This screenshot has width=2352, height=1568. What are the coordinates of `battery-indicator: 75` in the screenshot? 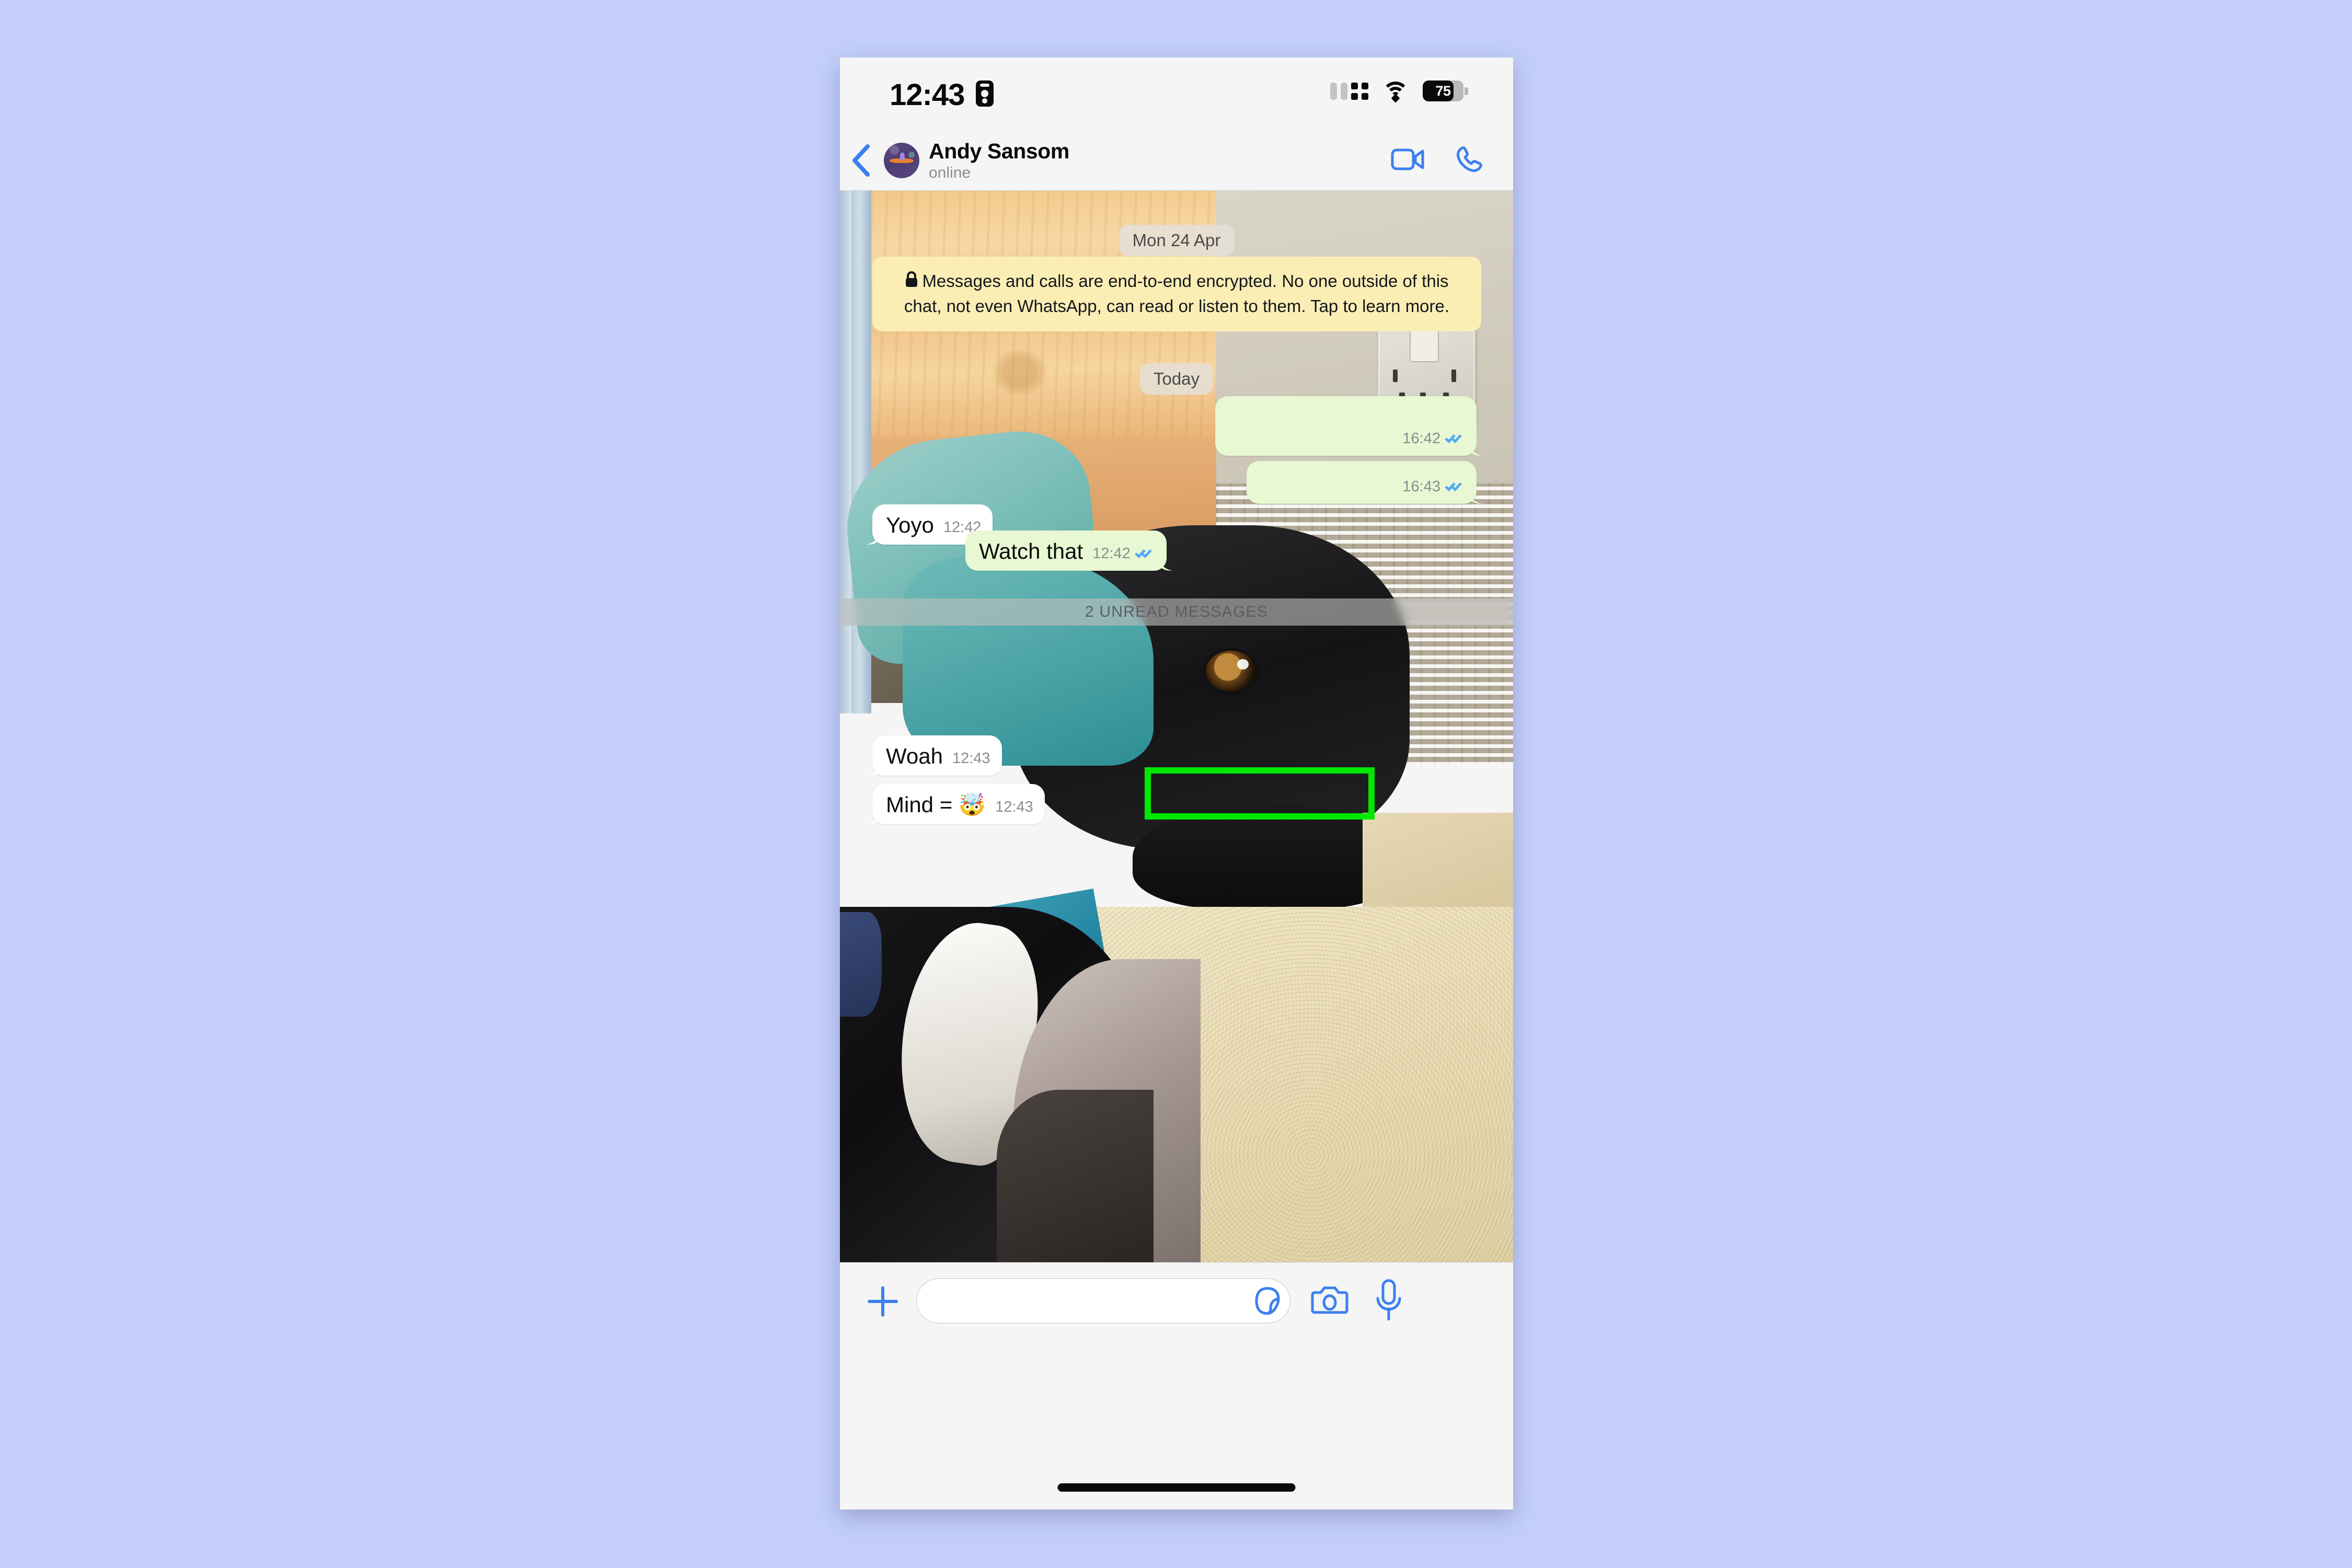 It's located at (1445, 90).